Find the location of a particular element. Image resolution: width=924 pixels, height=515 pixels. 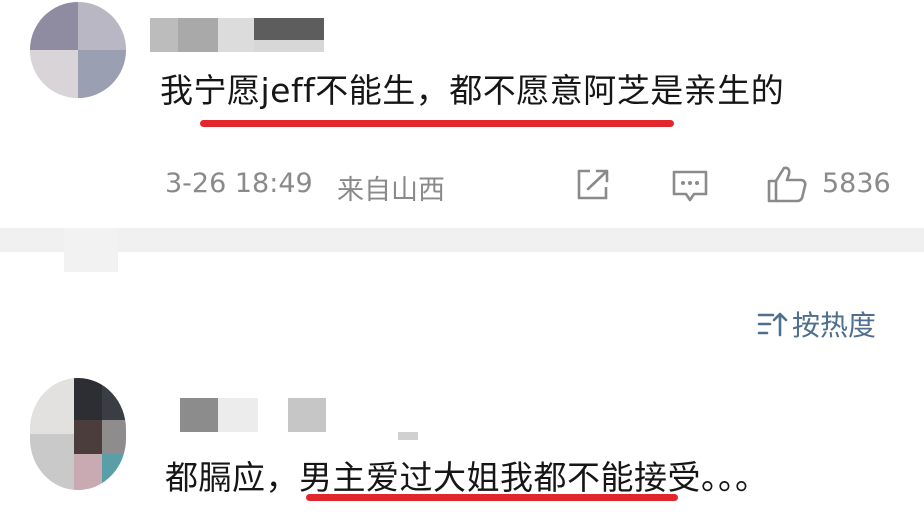

comment-date: 3-26 18:49 is located at coordinates (239, 183).